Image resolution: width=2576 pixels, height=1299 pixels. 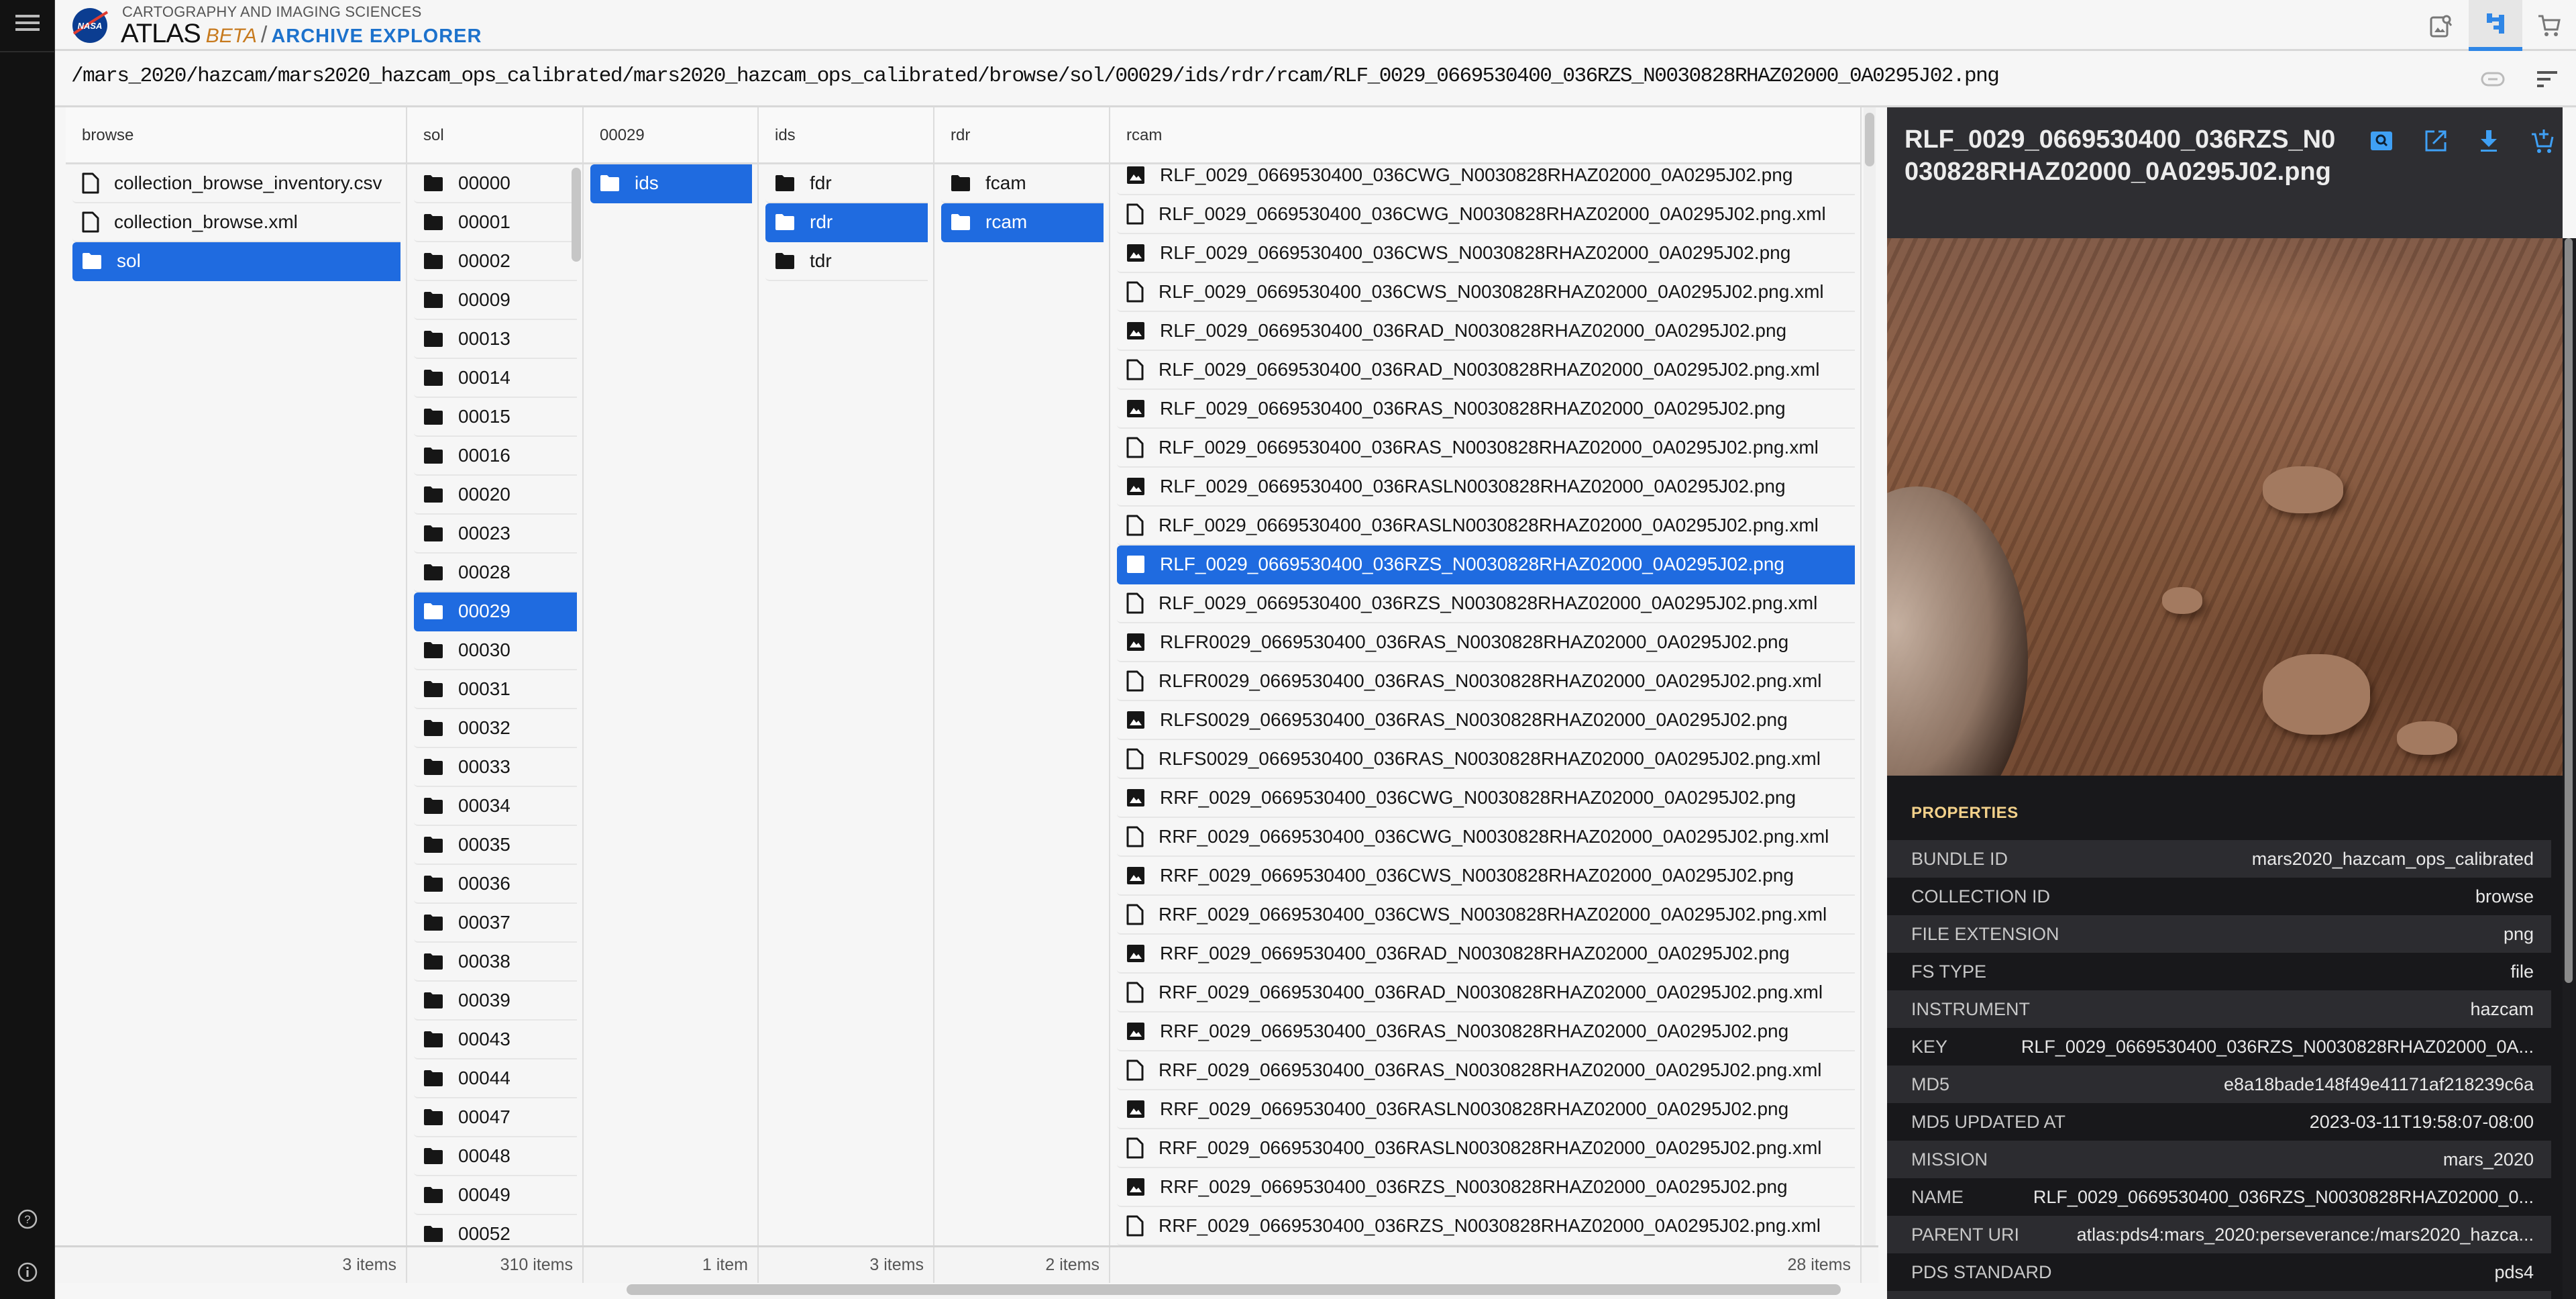 What do you see at coordinates (495, 534) in the screenshot?
I see `list-item: 00023` at bounding box center [495, 534].